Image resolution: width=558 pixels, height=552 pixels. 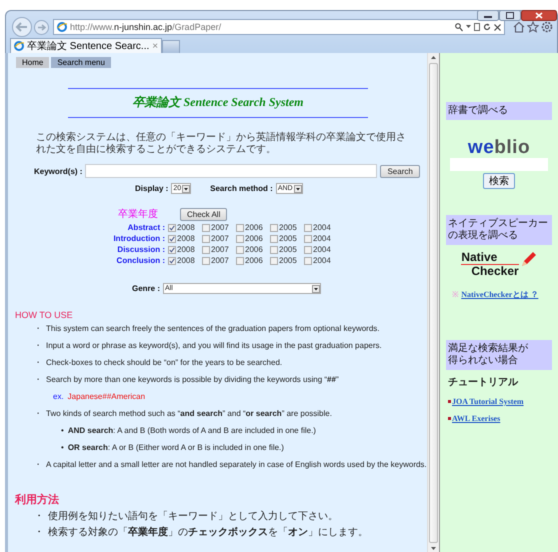 What do you see at coordinates (539, 15) in the screenshot?
I see `close-icon` at bounding box center [539, 15].